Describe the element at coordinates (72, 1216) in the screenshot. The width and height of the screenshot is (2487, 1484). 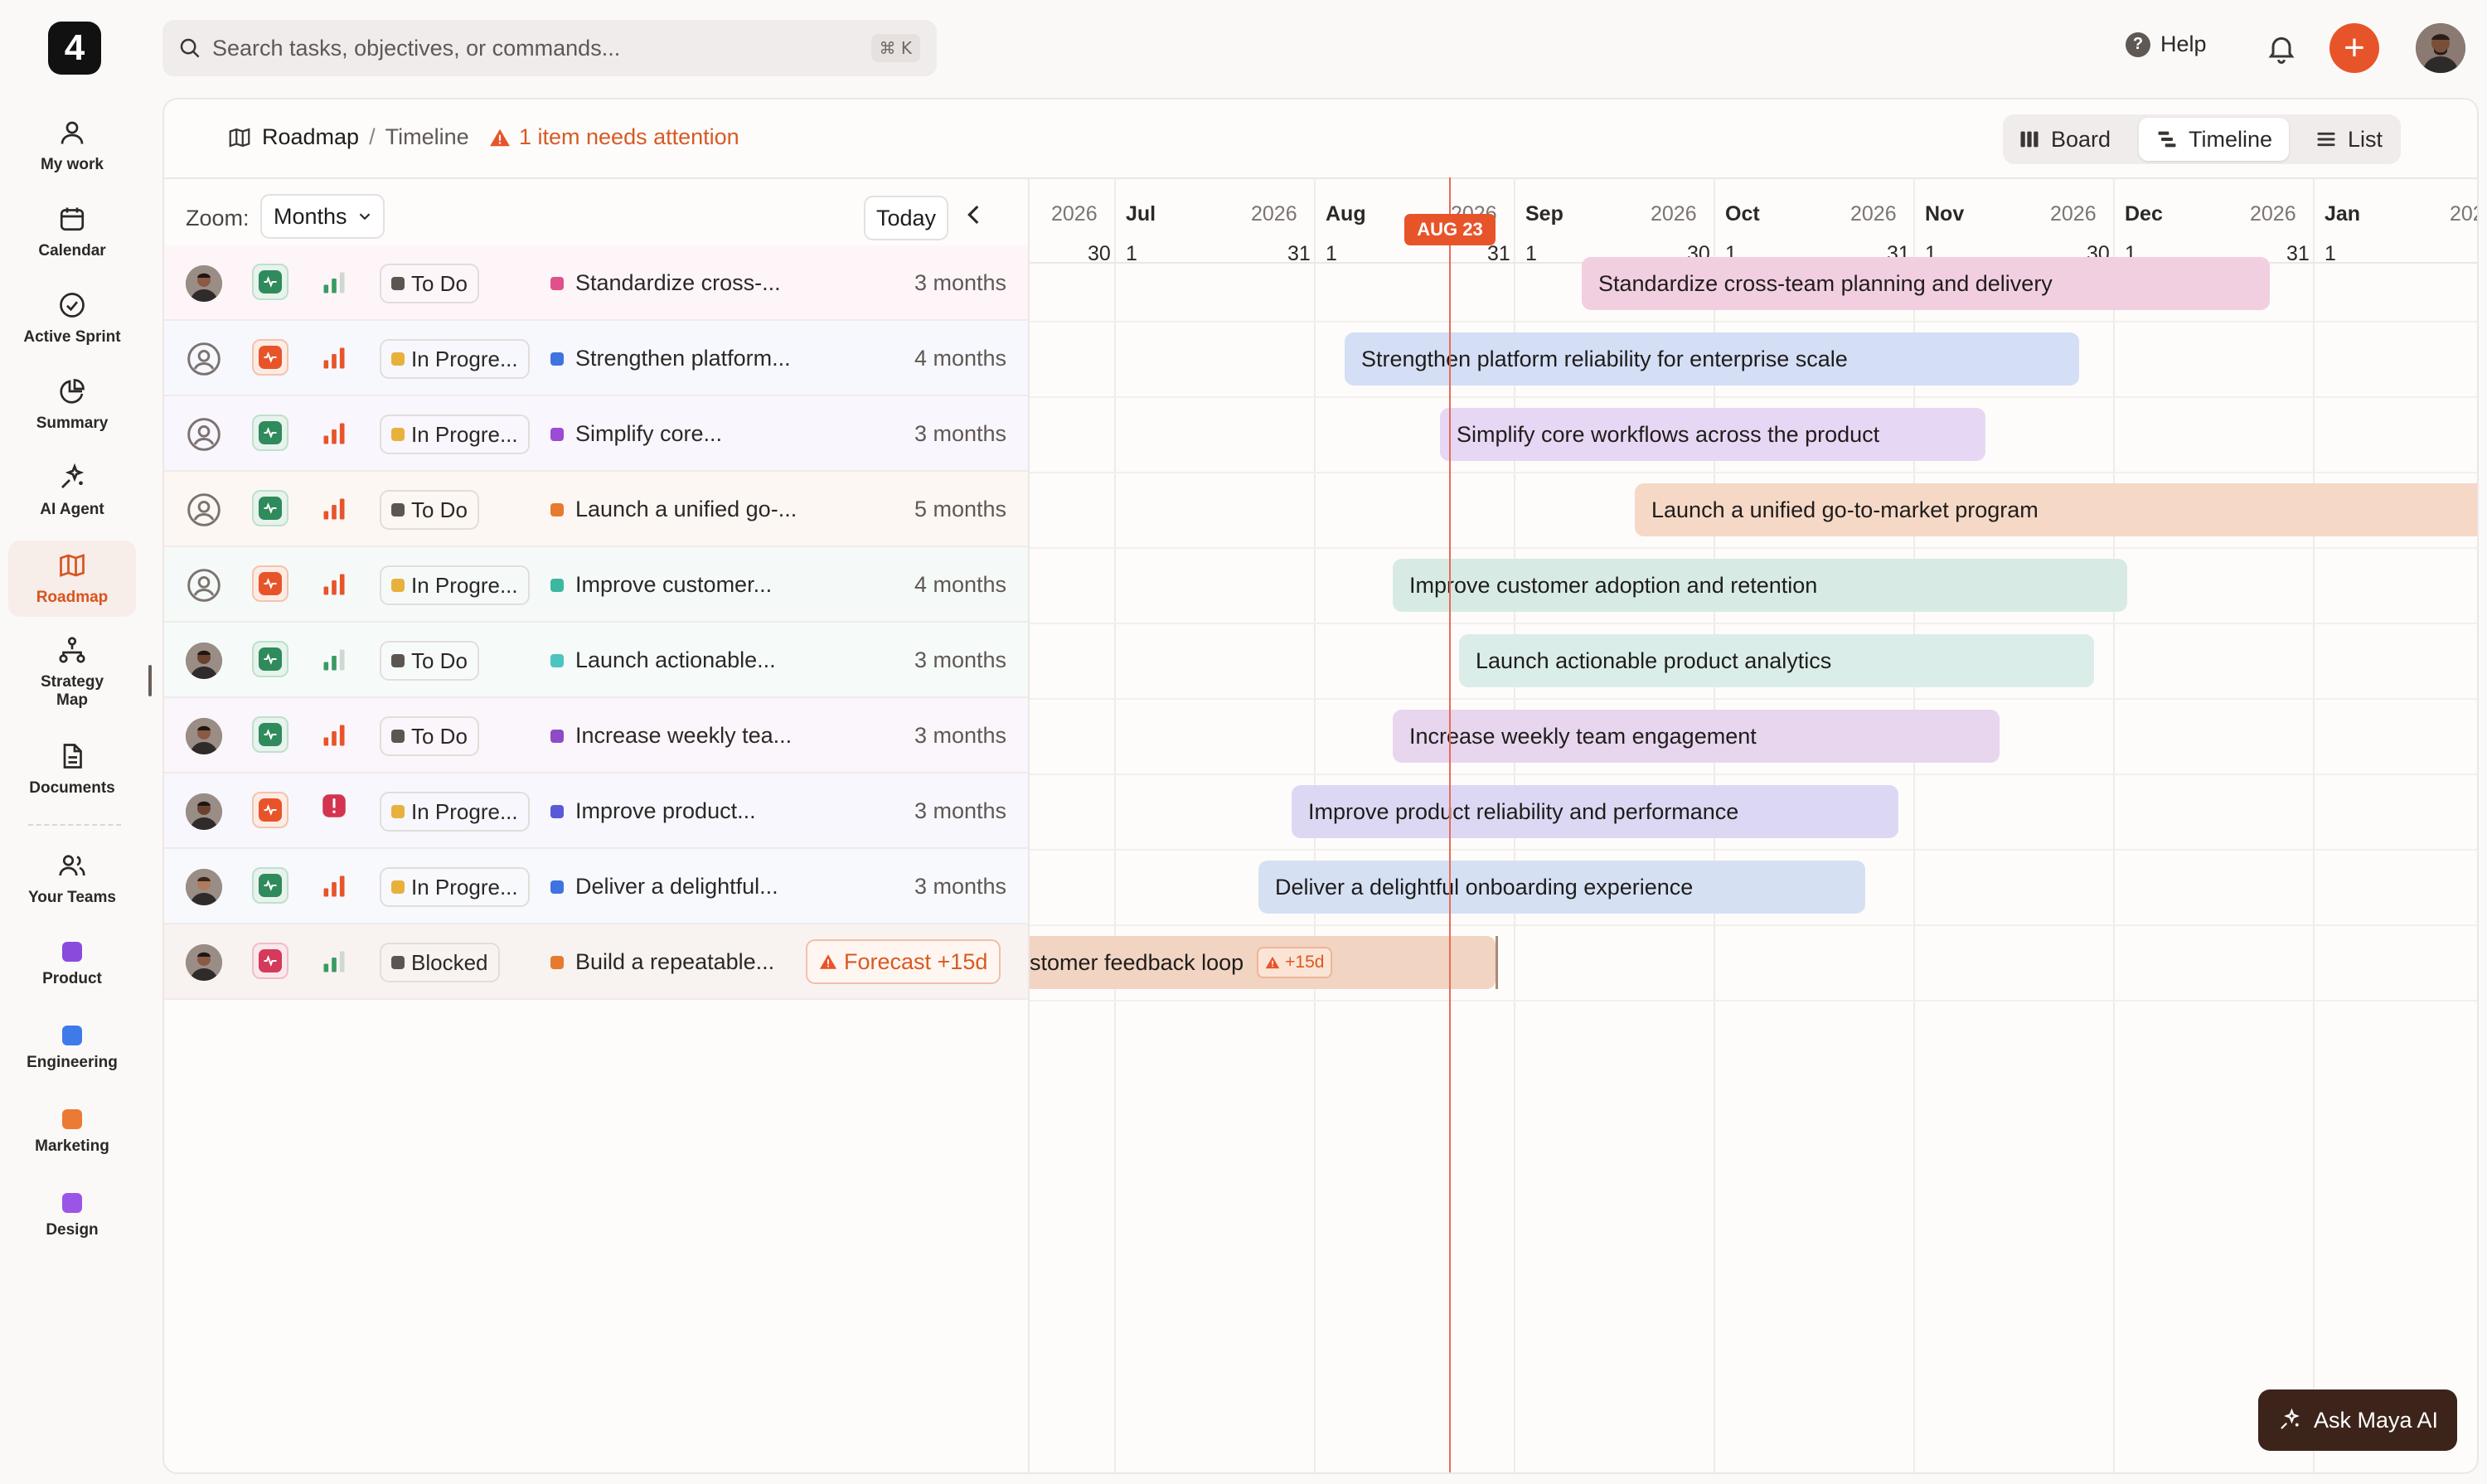
I see `team-design: Design` at that location.